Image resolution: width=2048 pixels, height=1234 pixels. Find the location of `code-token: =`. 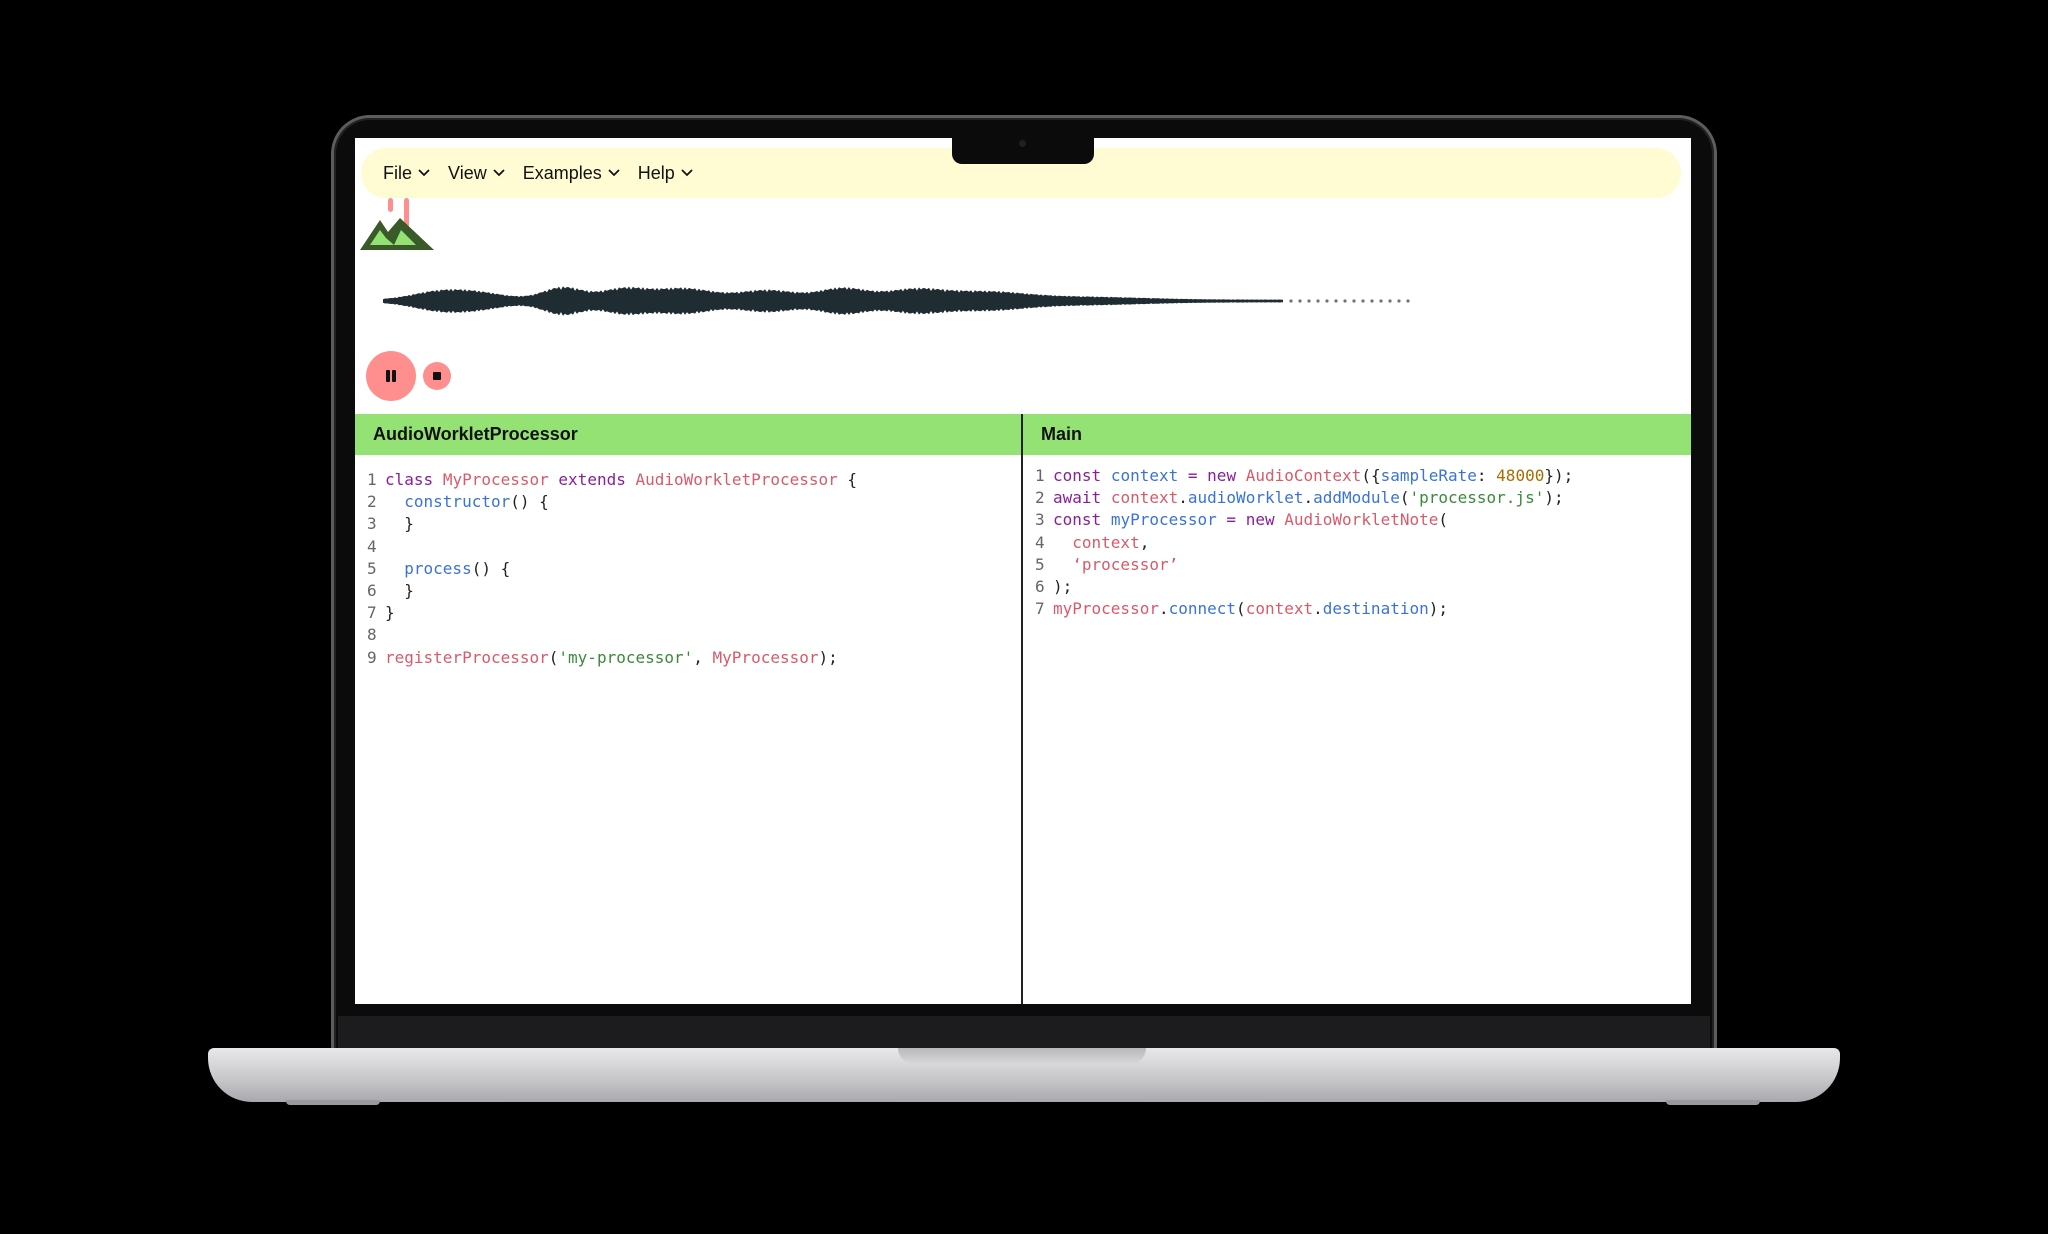

code-token: = is located at coordinates (1231, 520).